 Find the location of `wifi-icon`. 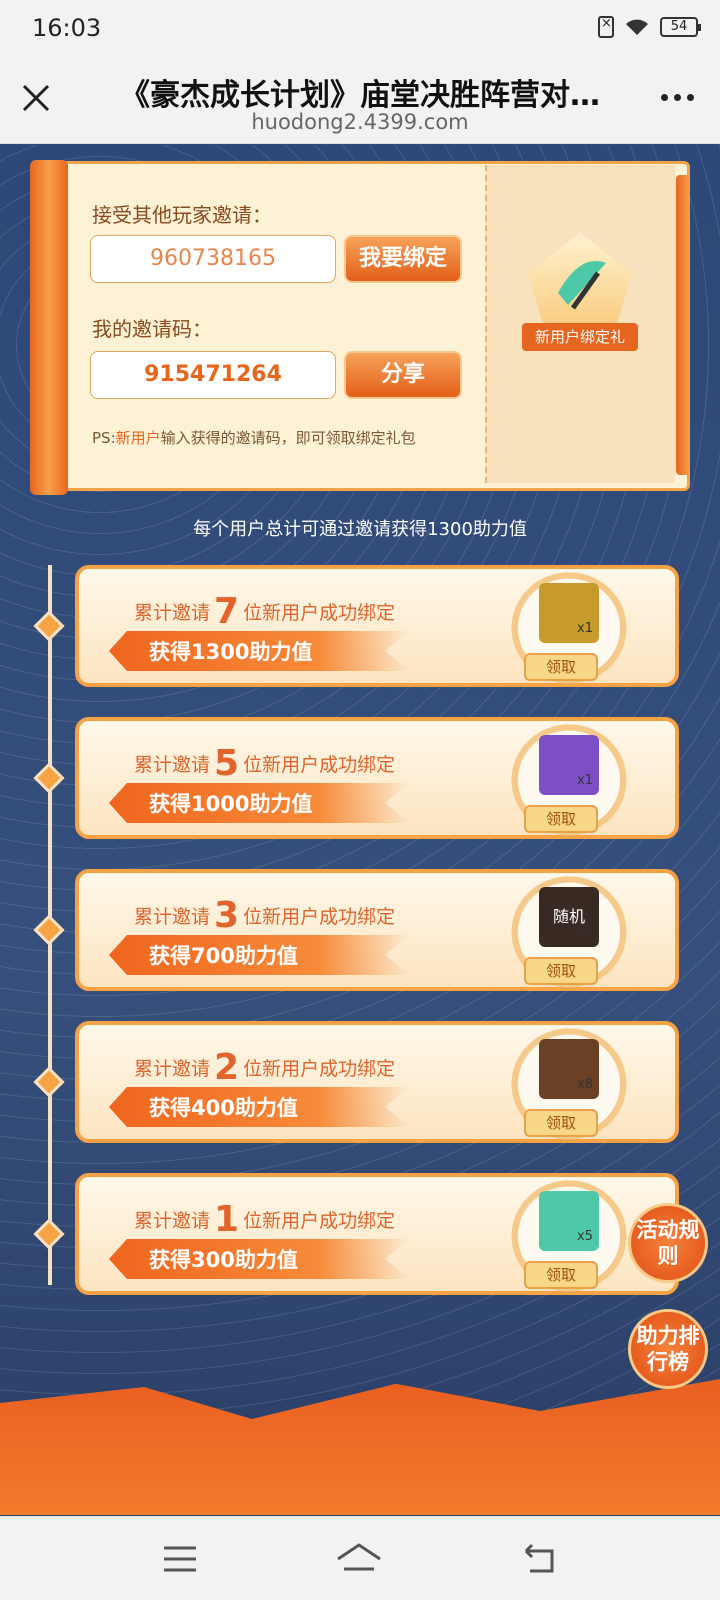

wifi-icon is located at coordinates (637, 27).